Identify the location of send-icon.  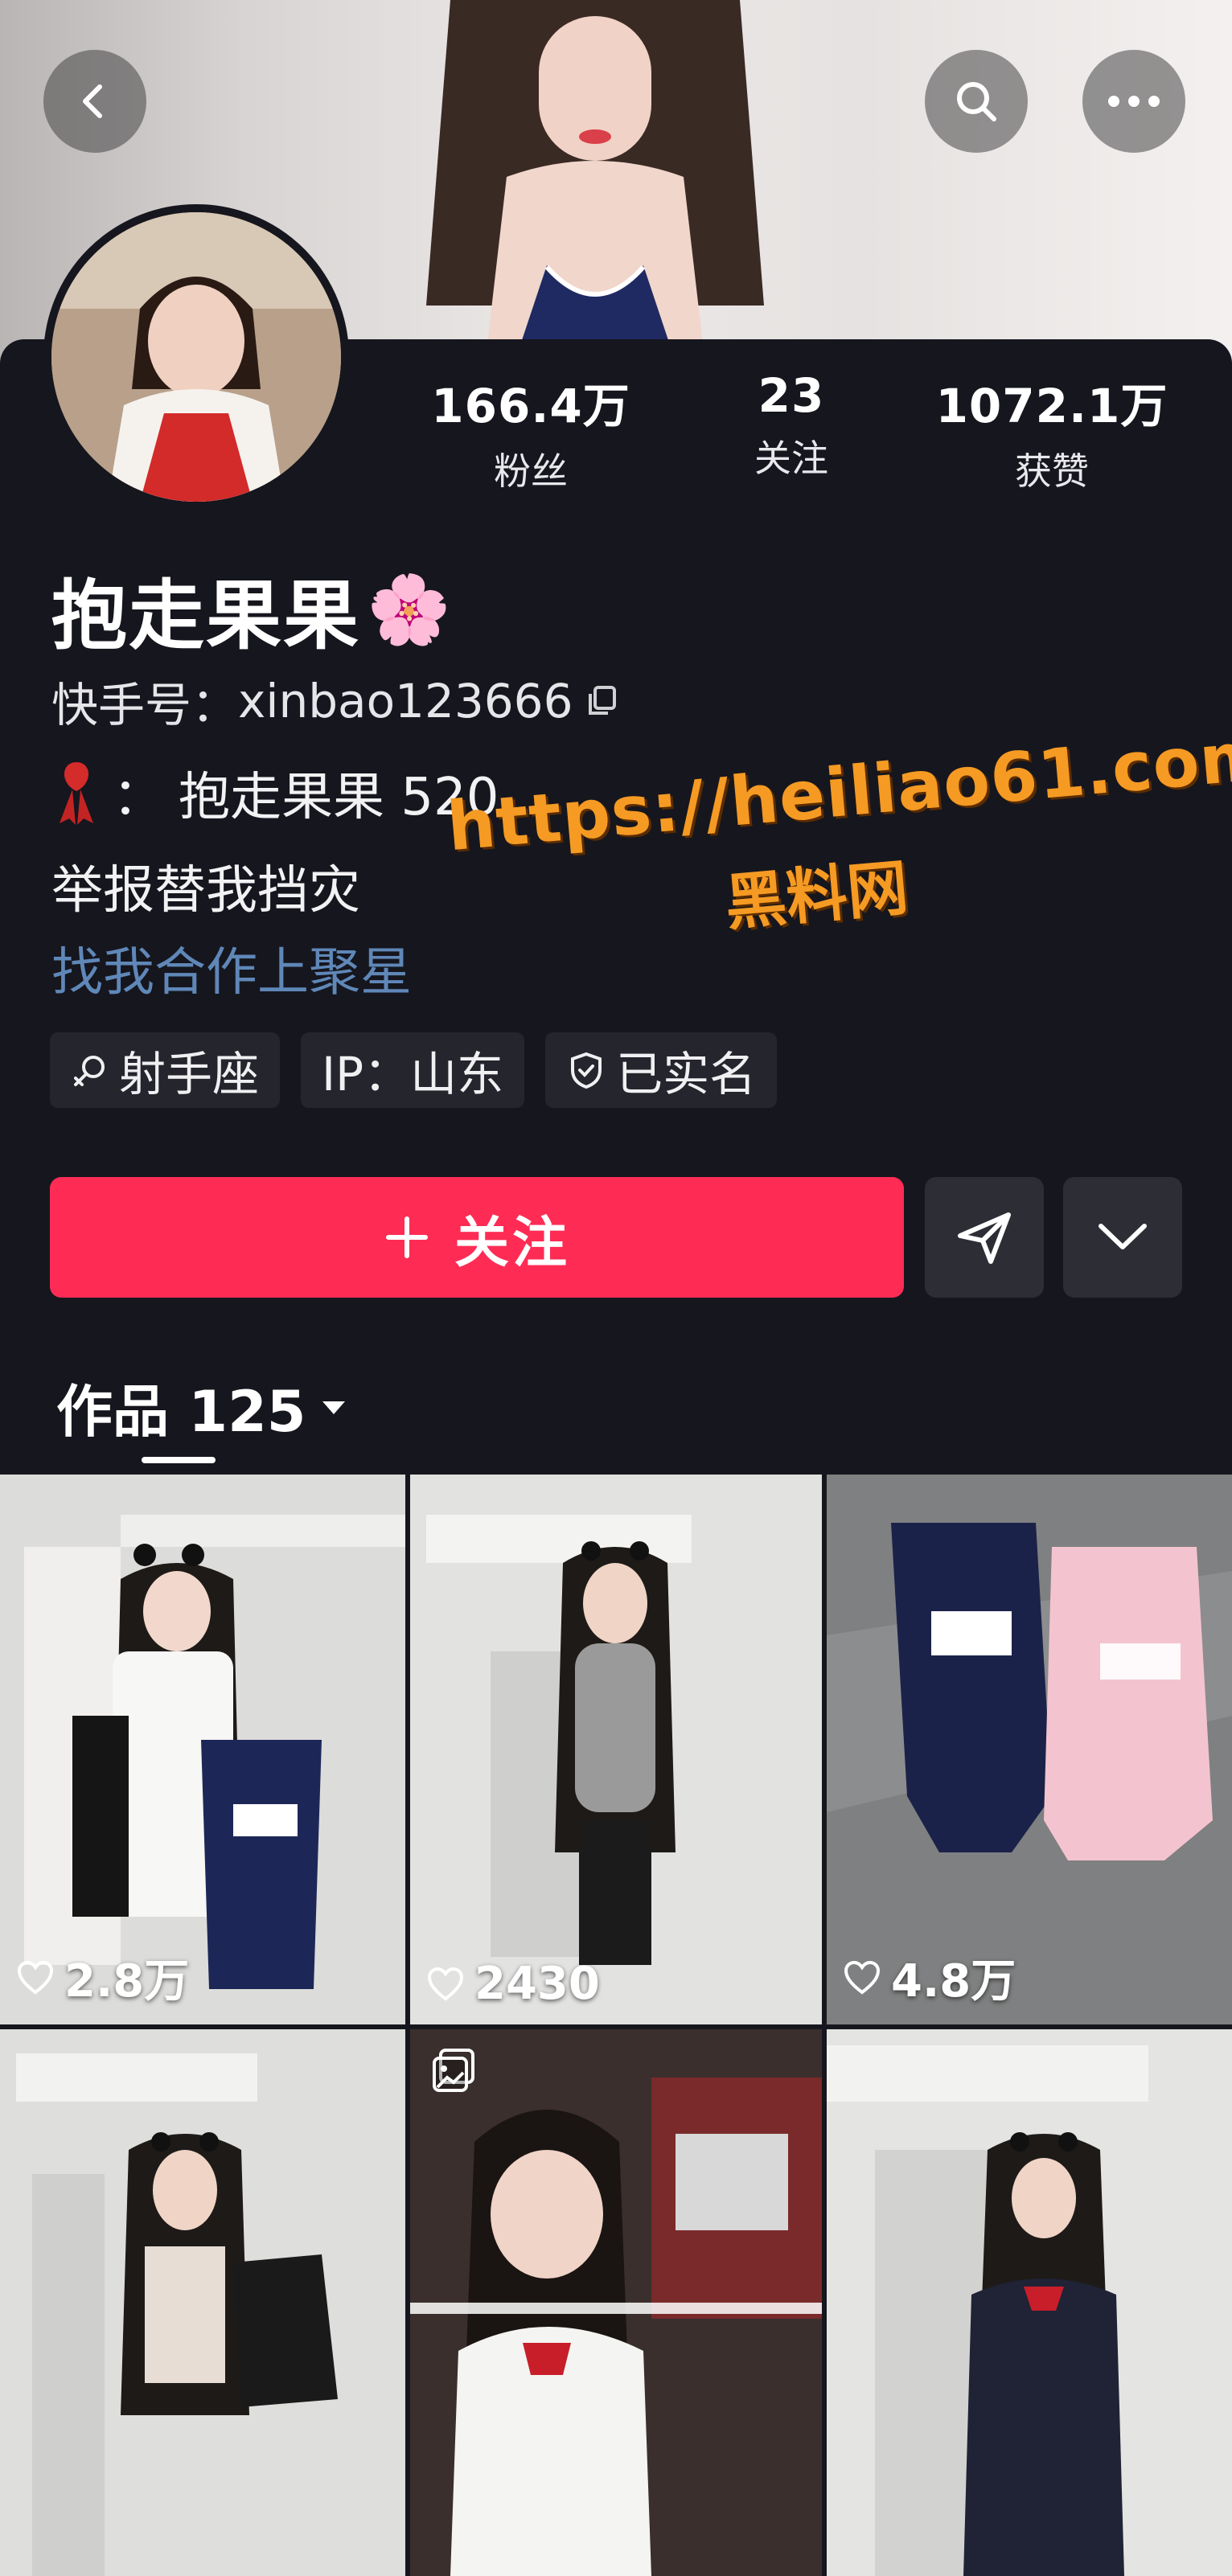
(984, 1238).